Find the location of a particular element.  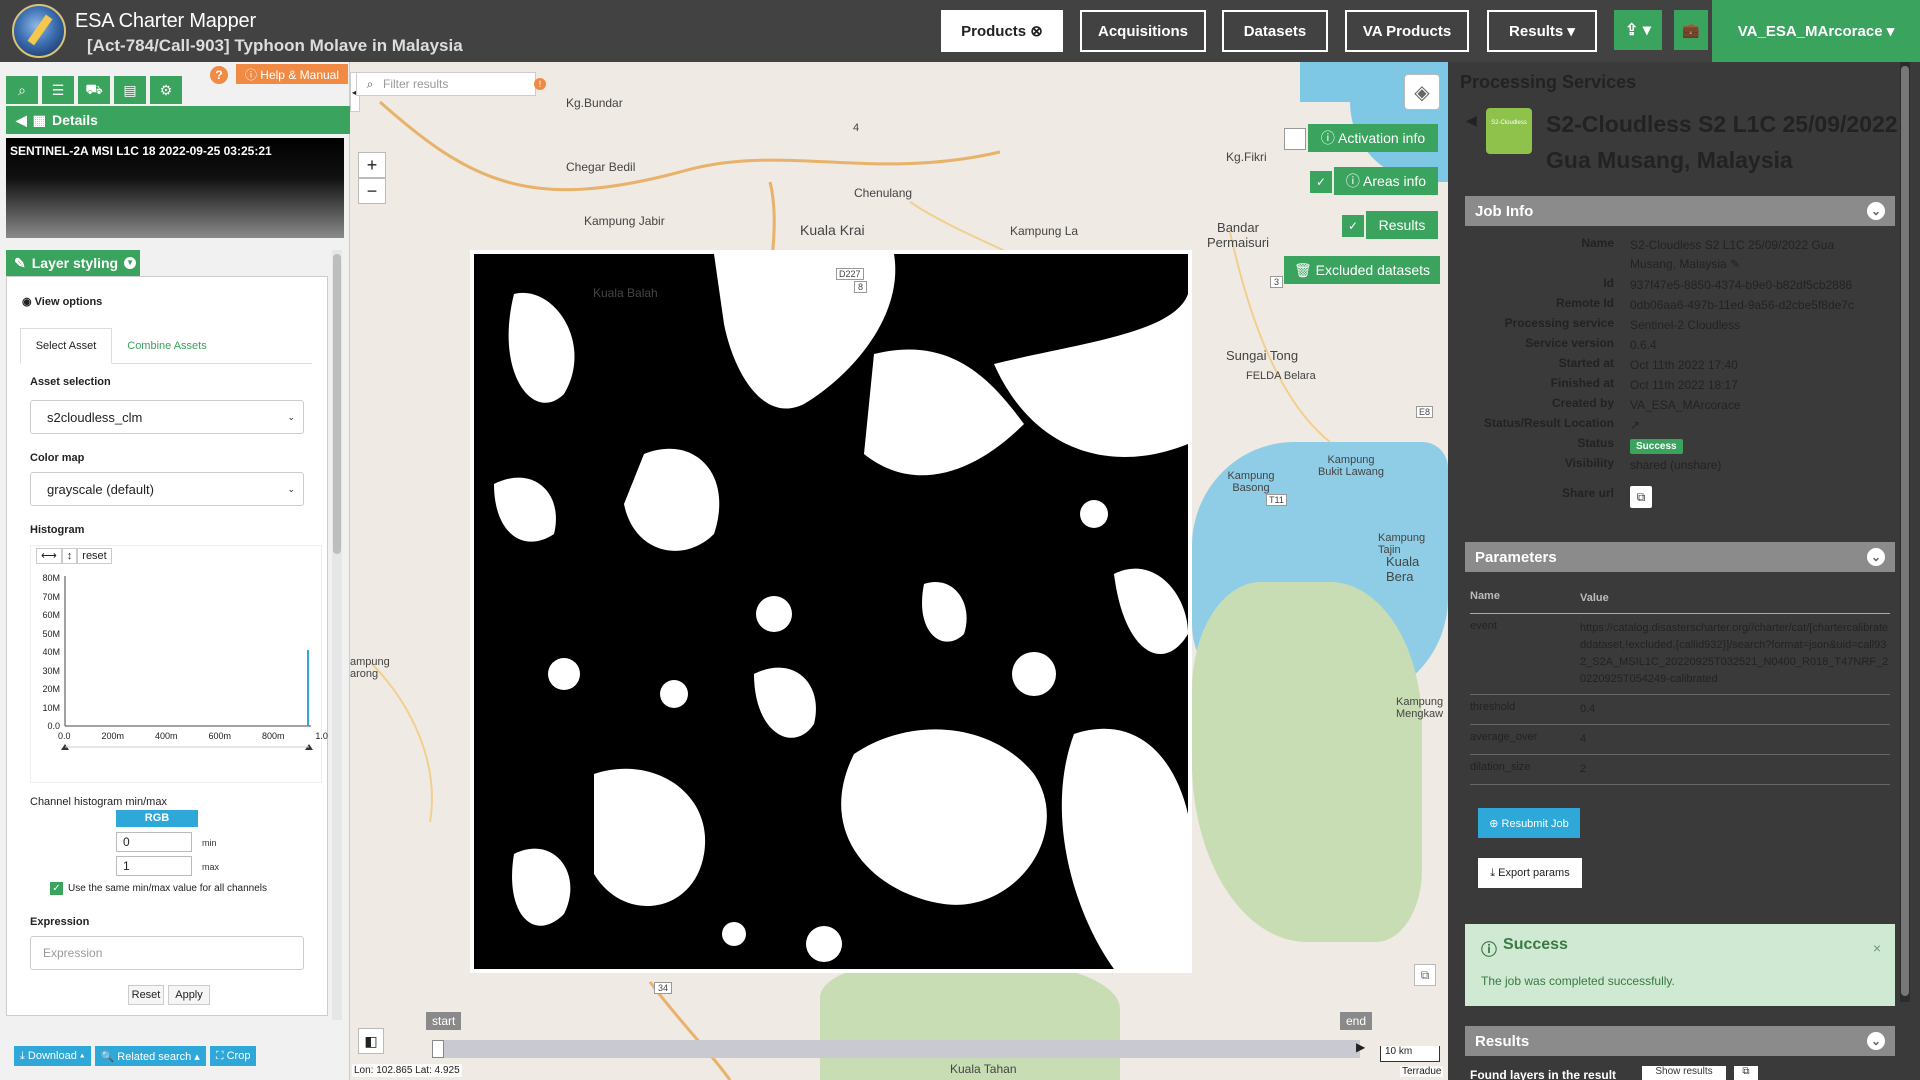

gear-icon: ⚙ is located at coordinates (166, 90).